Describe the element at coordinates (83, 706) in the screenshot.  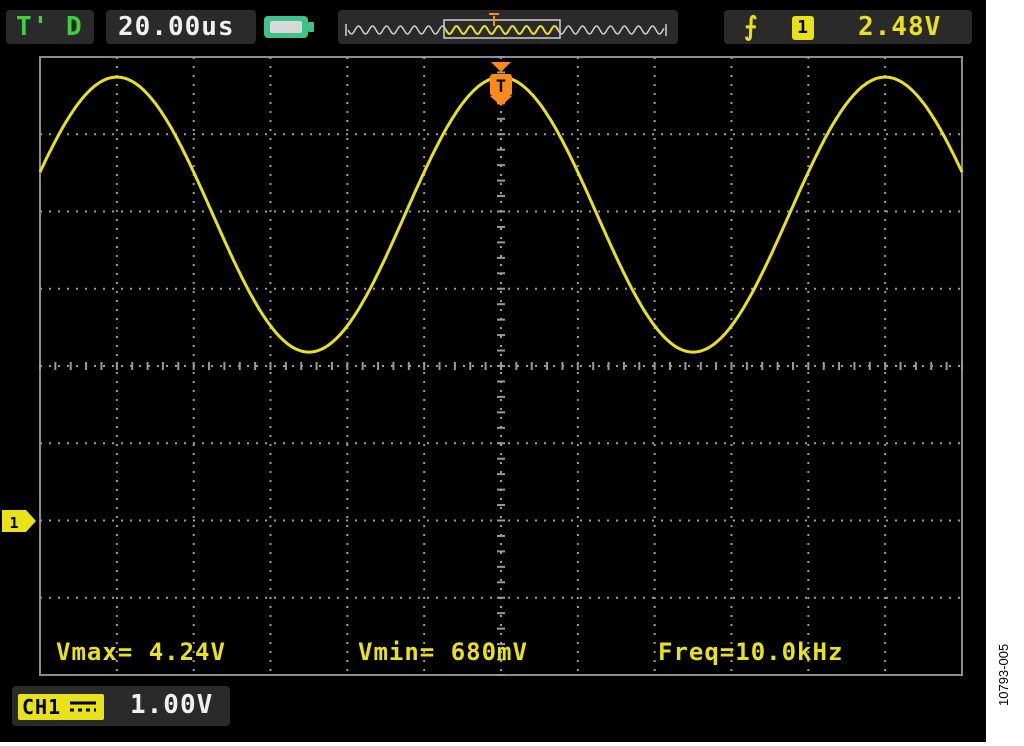
I see `dc-coupling-icon` at that location.